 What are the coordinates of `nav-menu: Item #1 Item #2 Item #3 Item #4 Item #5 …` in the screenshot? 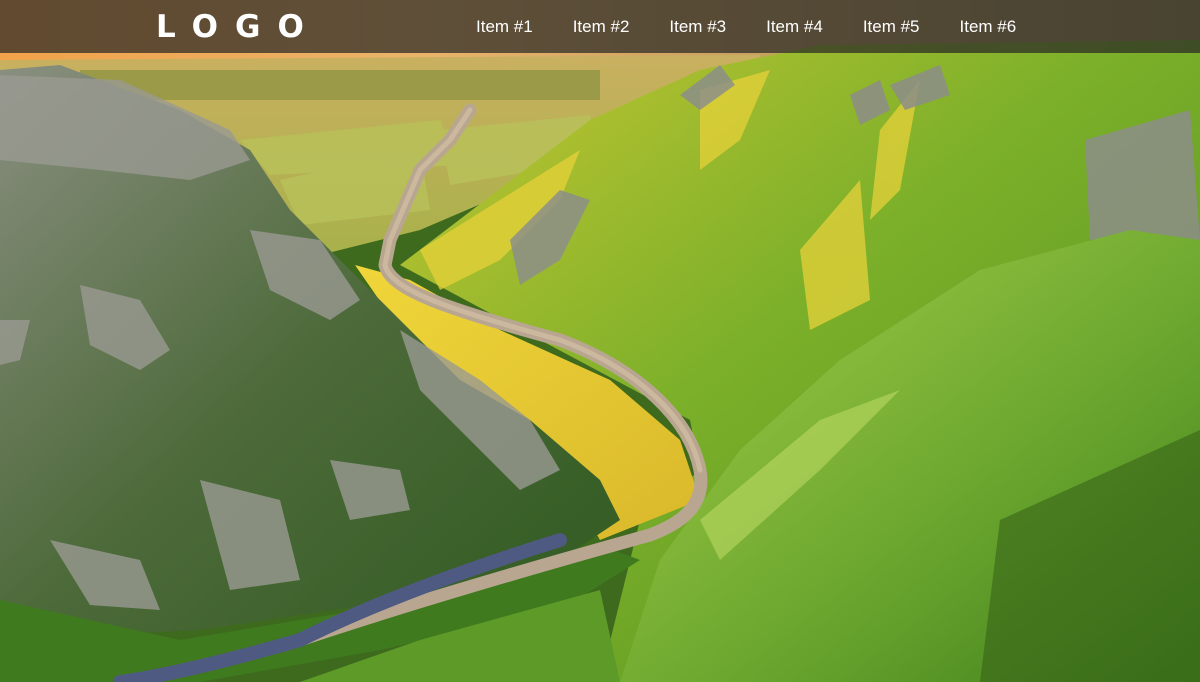 It's located at (746, 26).